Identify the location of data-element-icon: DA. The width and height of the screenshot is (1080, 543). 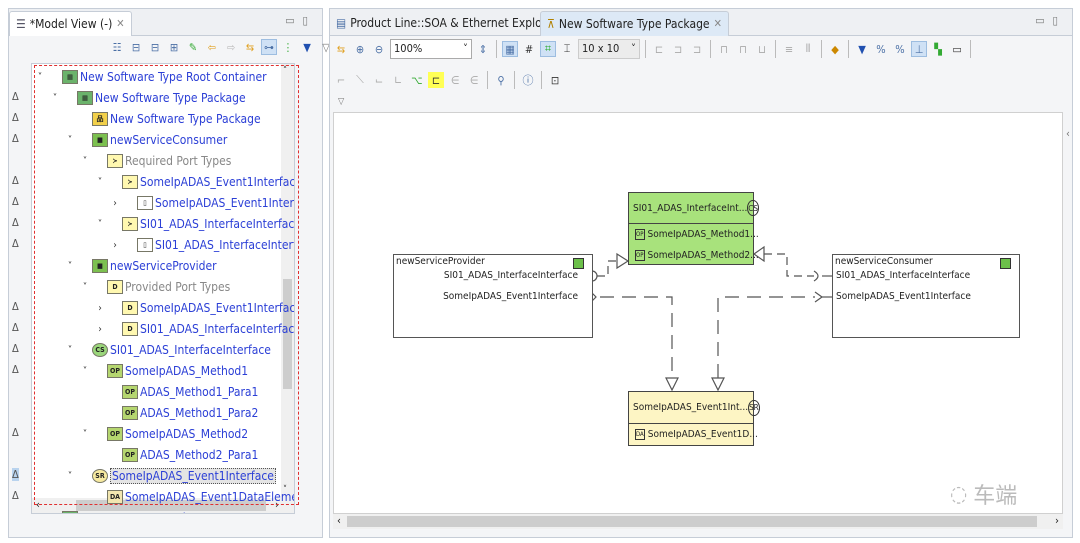
(640, 434).